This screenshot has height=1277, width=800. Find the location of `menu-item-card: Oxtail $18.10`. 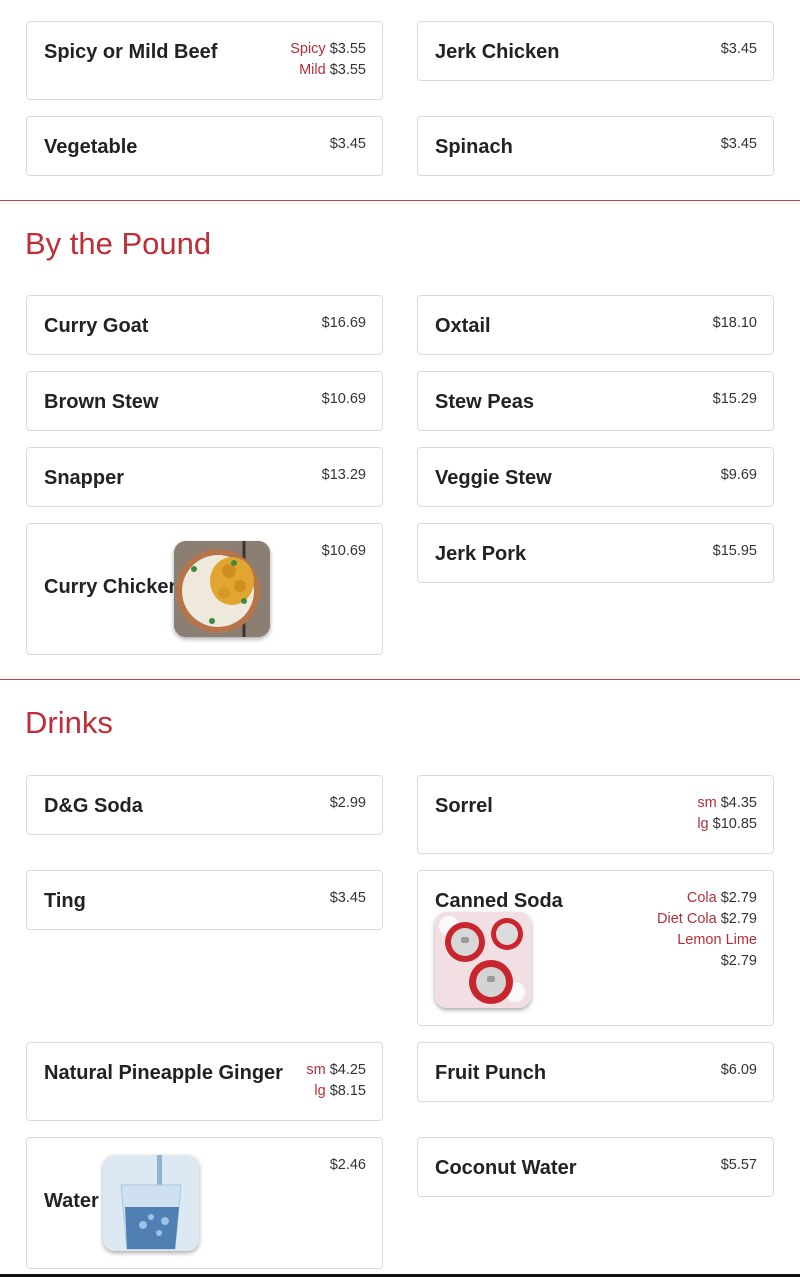

menu-item-card: Oxtail $18.10 is located at coordinates (595, 325).